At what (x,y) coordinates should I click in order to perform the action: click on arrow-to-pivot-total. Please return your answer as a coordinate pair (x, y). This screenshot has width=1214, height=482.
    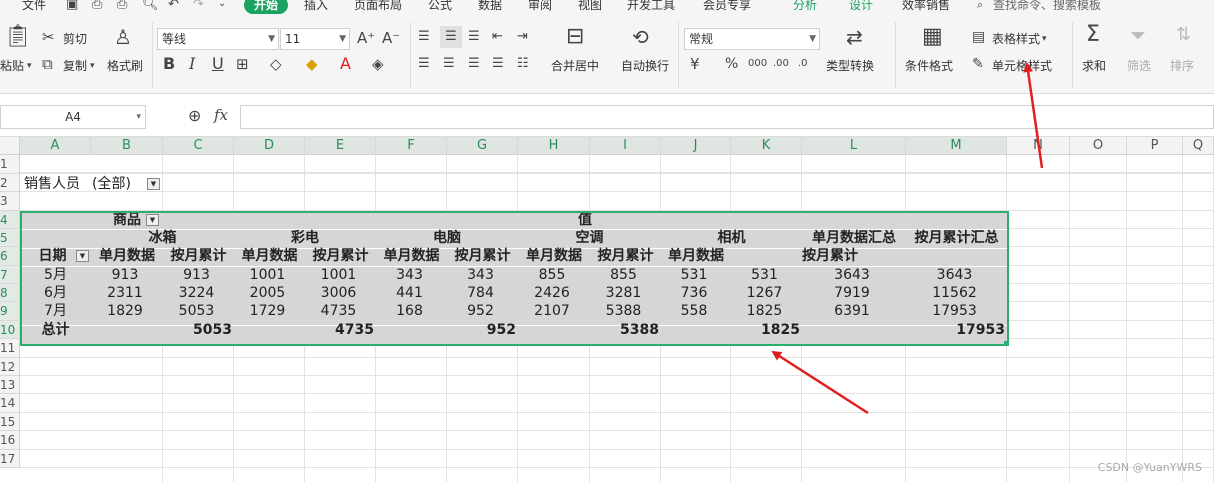
    Looking at the image, I should click on (820, 382).